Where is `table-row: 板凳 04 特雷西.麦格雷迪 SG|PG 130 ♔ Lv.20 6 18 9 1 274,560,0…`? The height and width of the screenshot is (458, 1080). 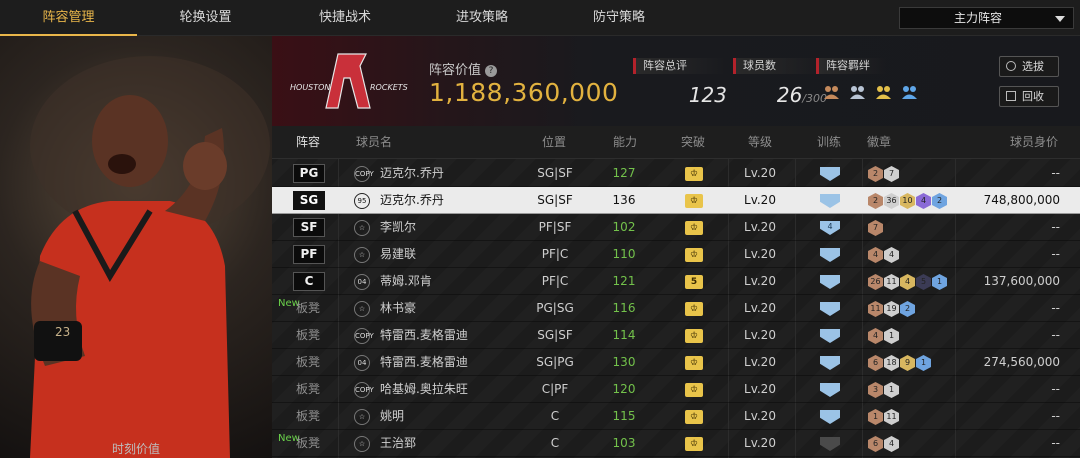 table-row: 板凳 04 特雷西.麦格雷迪 SG|PG 130 ♔ Lv.20 6 18 9 1 274,560,0… is located at coordinates (676, 362).